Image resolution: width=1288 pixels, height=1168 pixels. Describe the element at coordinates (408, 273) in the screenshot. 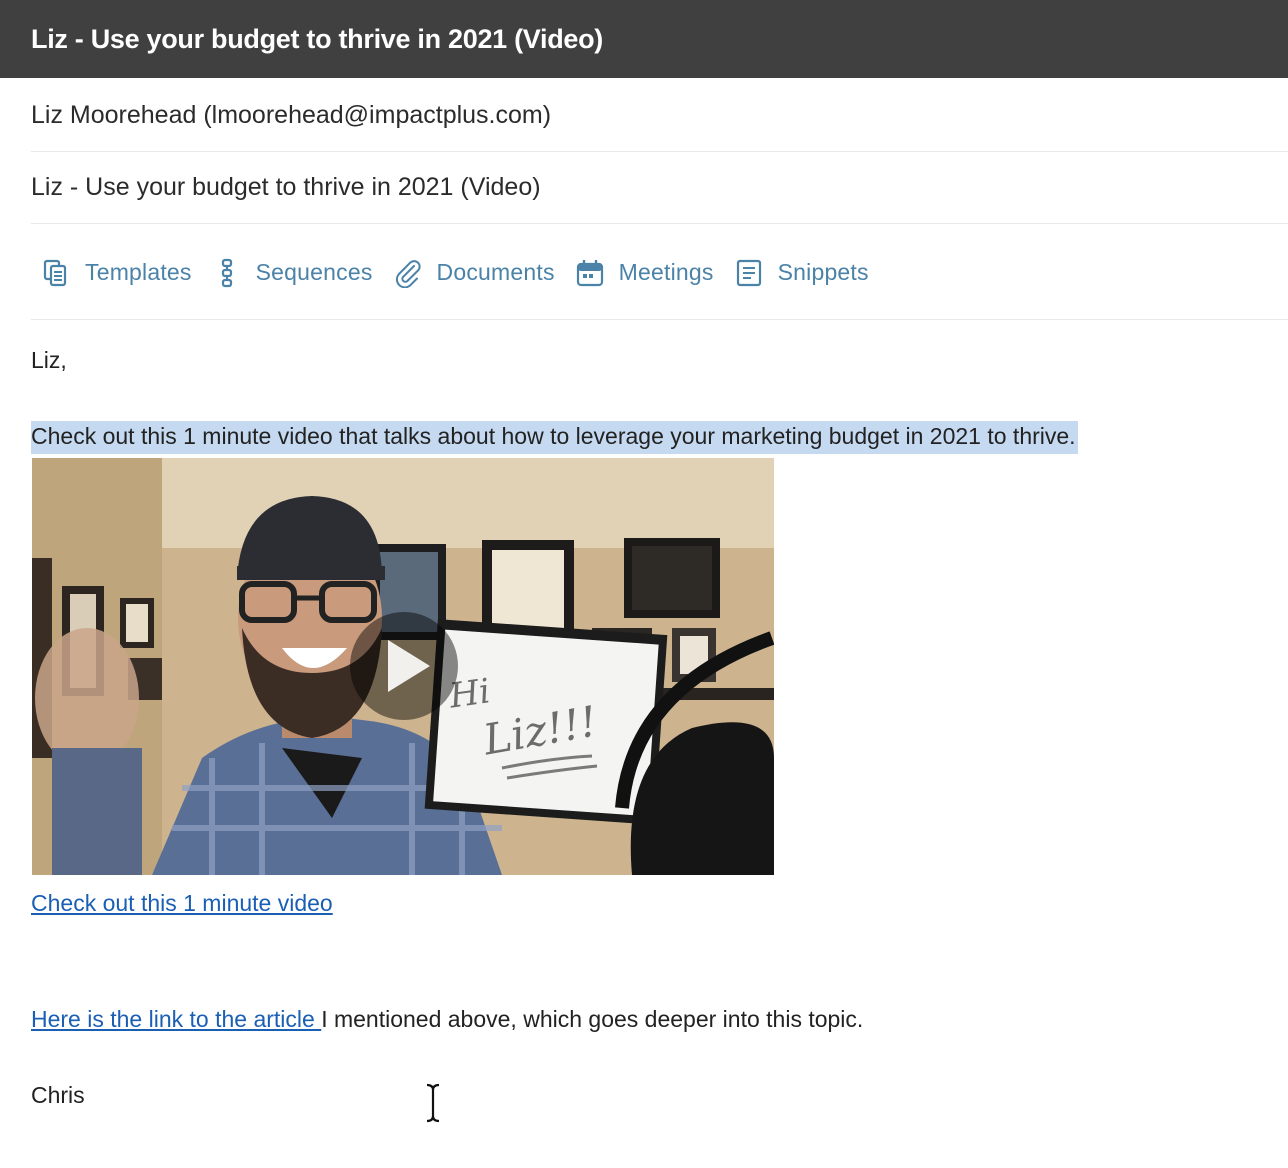

I see `paperclip-icon` at that location.